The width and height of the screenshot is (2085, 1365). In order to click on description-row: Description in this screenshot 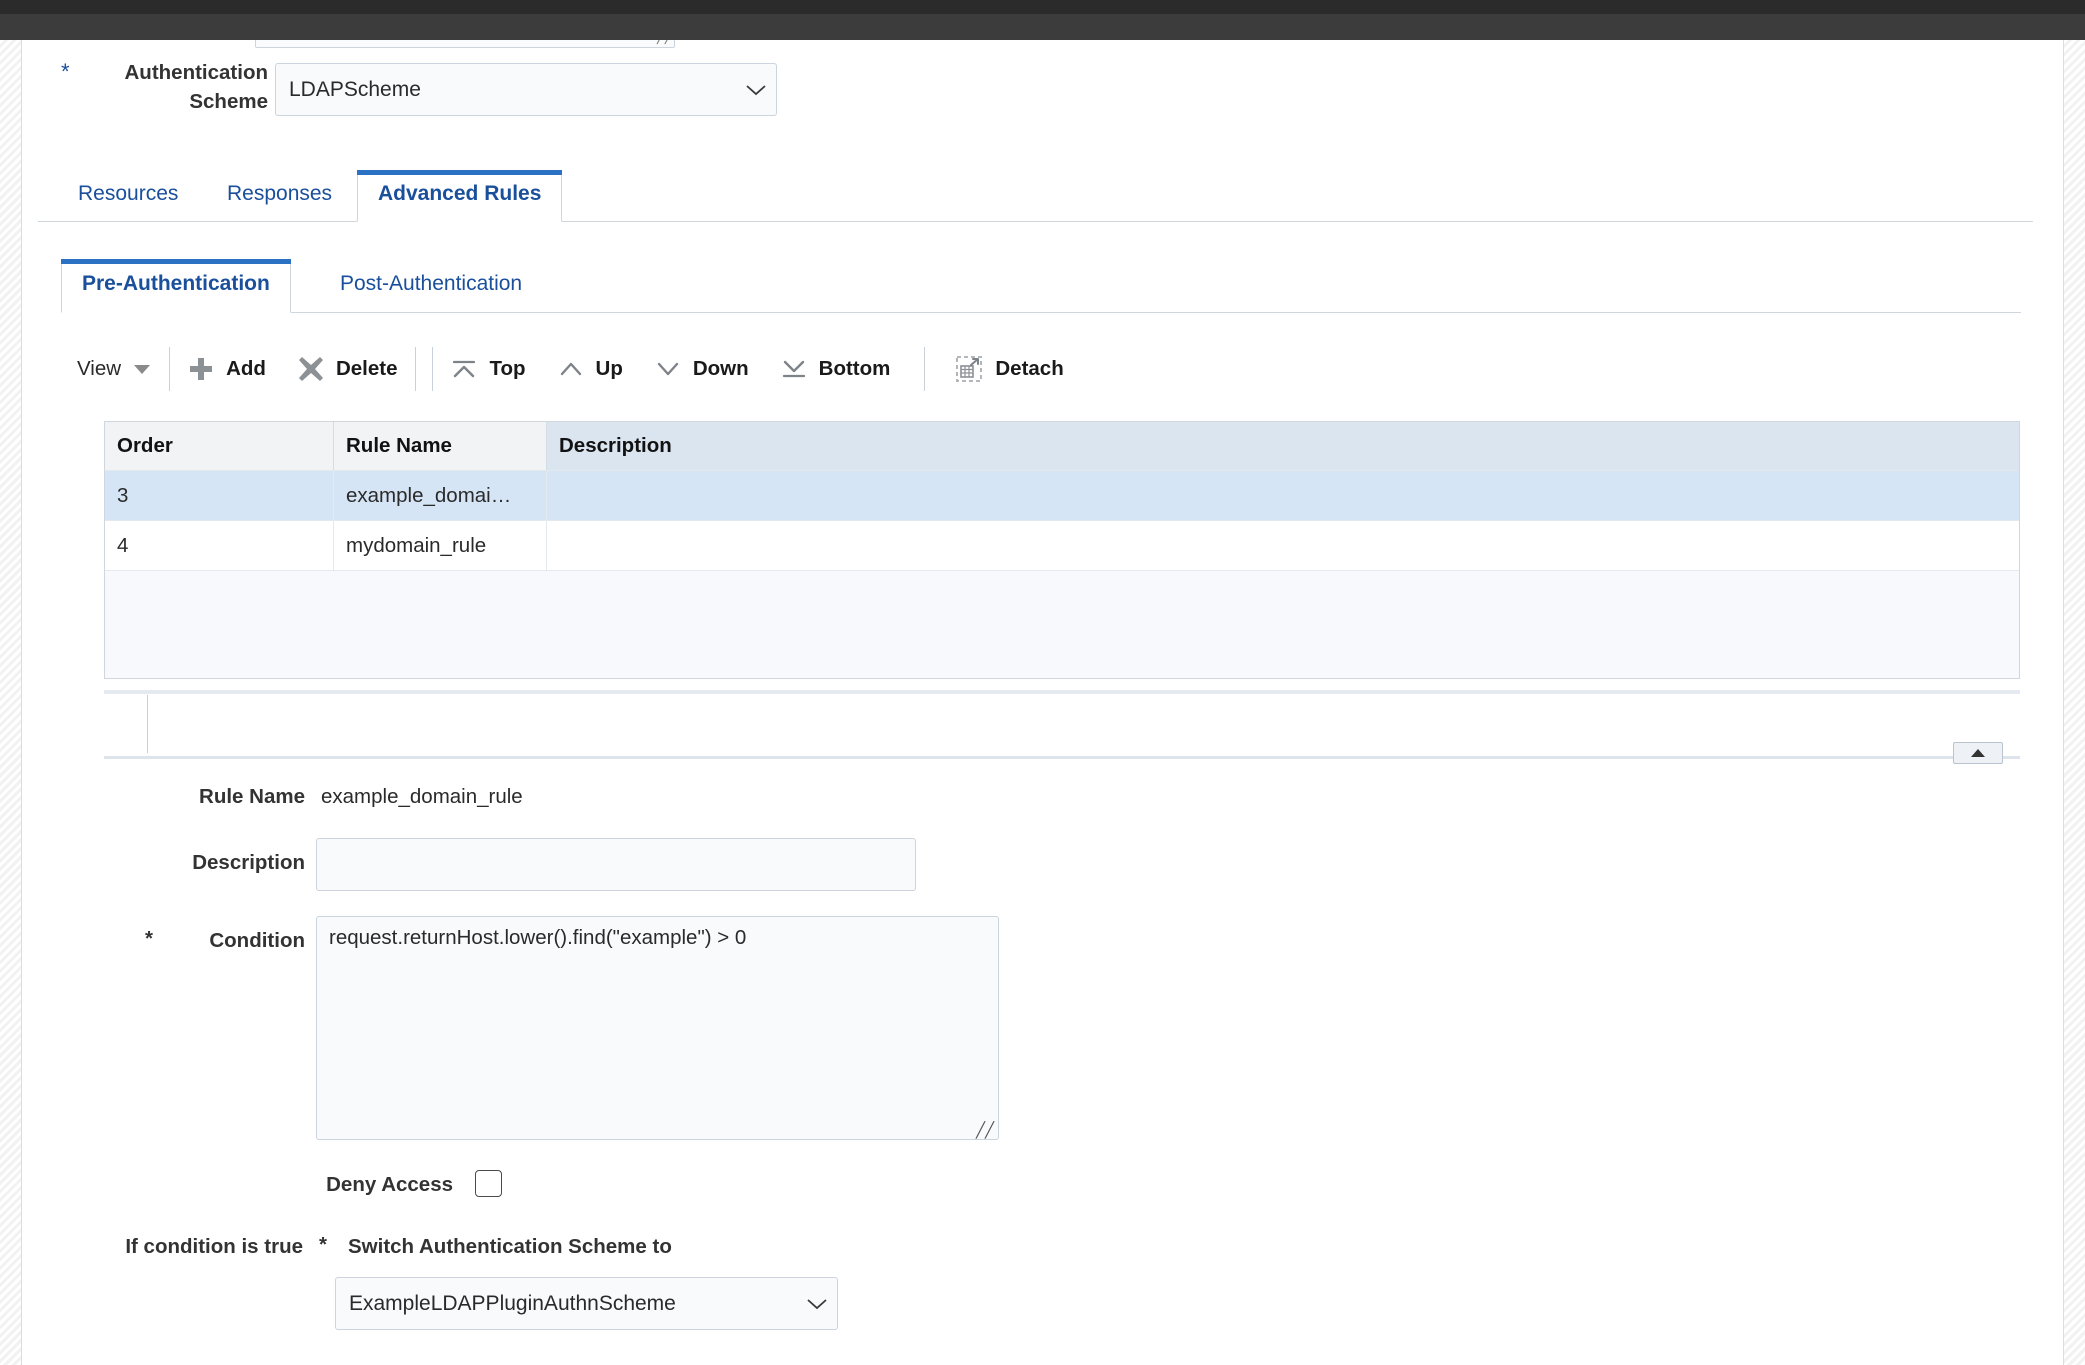, I will do `click(1042, 872)`.